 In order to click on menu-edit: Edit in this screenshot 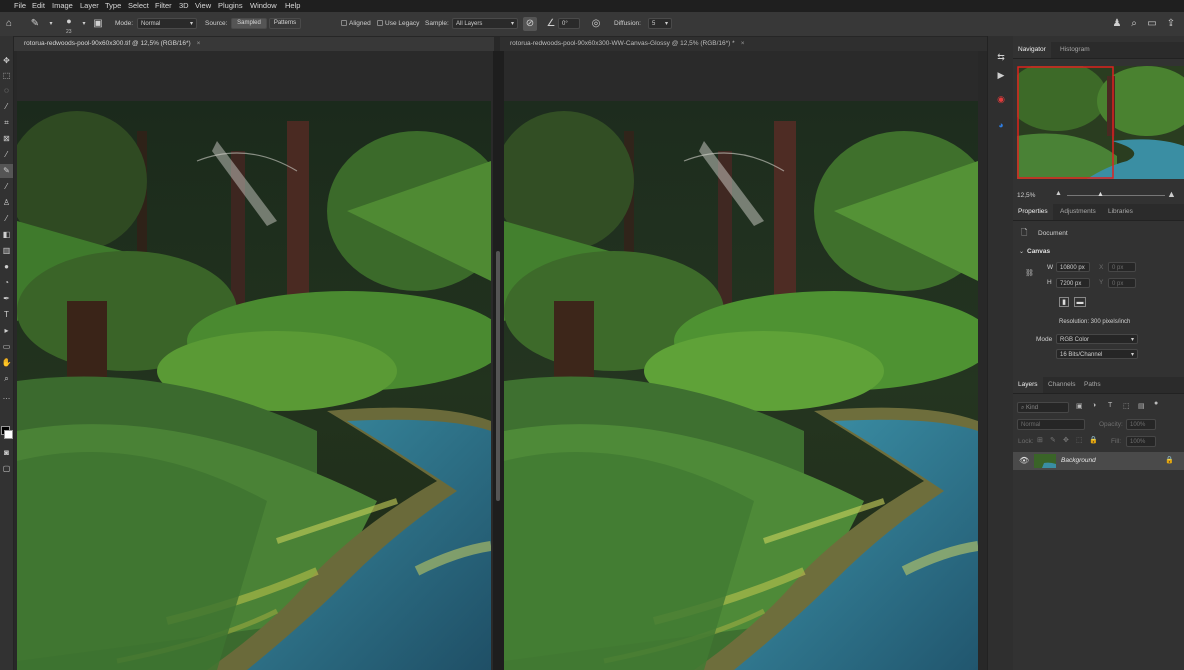, I will do `click(38, 5)`.